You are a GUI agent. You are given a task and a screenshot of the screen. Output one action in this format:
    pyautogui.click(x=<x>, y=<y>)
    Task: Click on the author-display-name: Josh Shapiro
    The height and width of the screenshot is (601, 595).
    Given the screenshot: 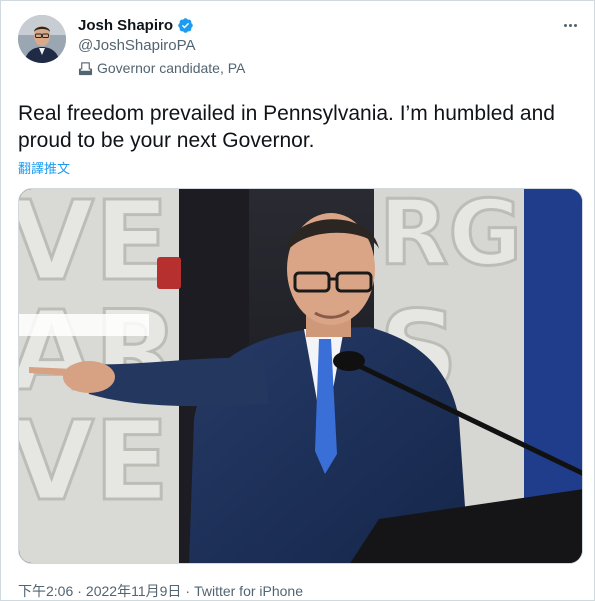 What is the action you would take?
    pyautogui.click(x=125, y=25)
    